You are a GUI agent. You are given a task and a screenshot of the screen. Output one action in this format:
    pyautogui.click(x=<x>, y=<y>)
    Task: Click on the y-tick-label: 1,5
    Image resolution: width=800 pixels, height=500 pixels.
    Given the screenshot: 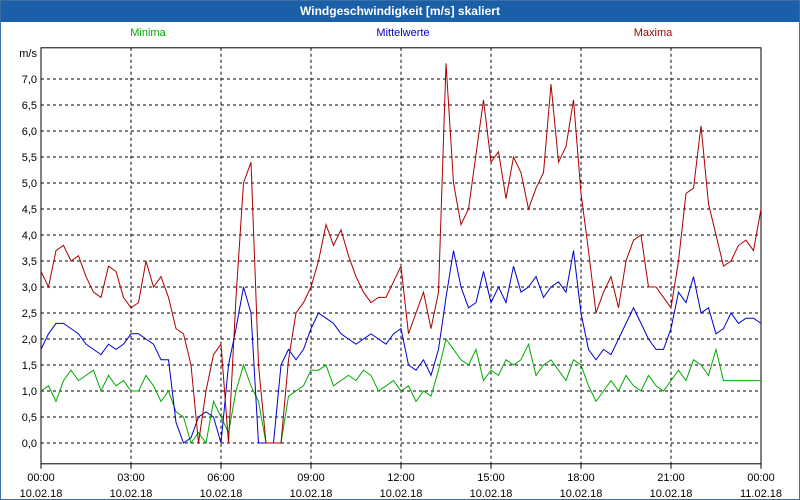 What is the action you would take?
    pyautogui.click(x=29, y=366)
    